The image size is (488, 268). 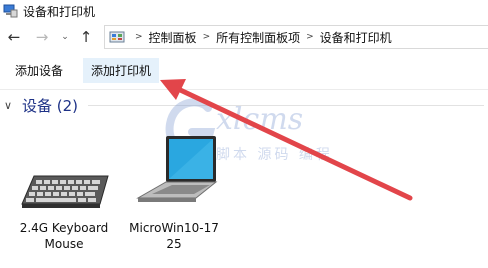 I want to click on collapse-chevron-icon: ∨, so click(x=11, y=105).